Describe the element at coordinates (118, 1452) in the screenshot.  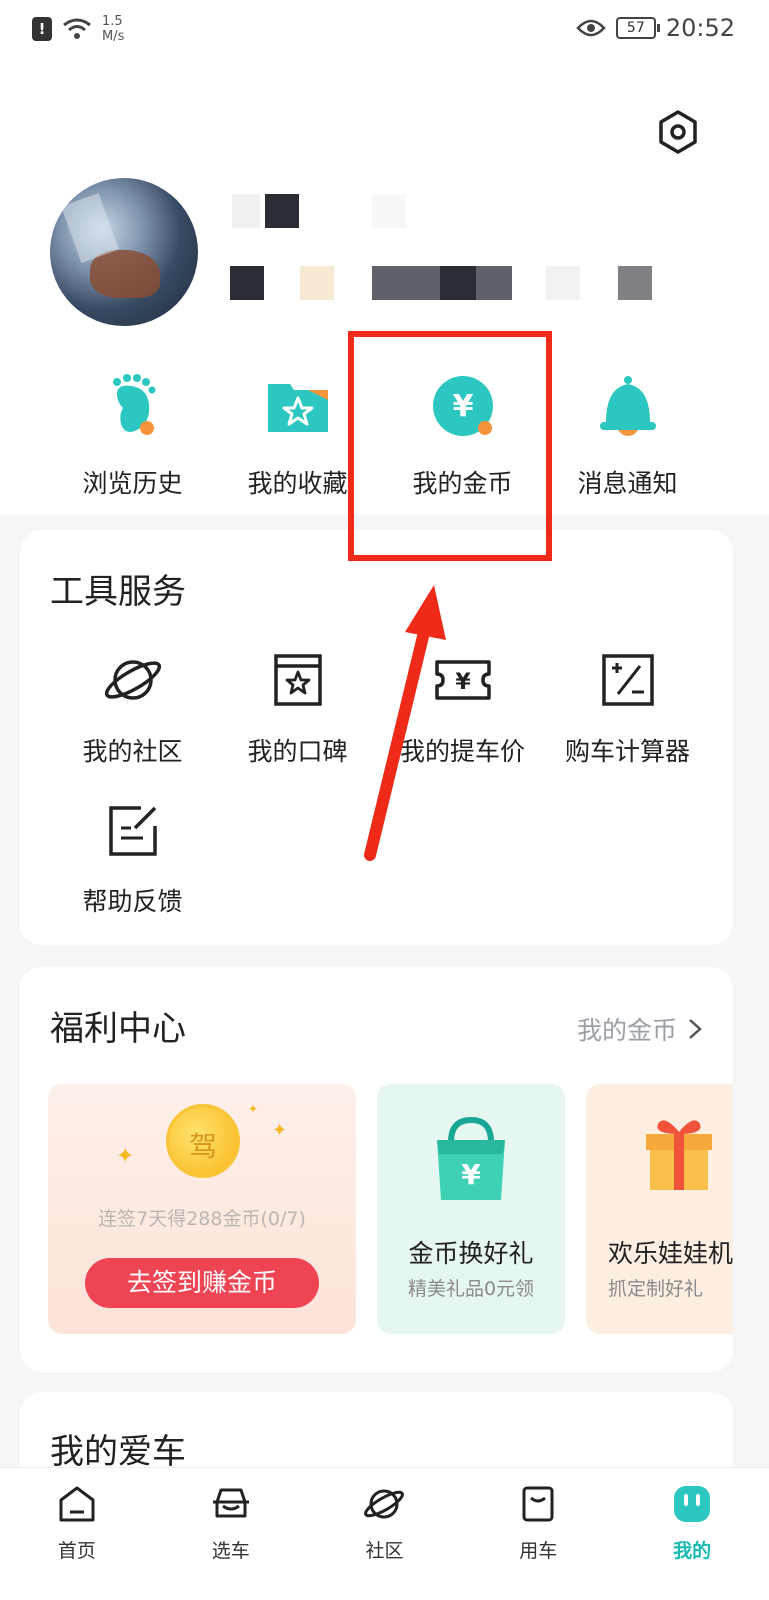
I see `my-car-title: 我的爱车` at that location.